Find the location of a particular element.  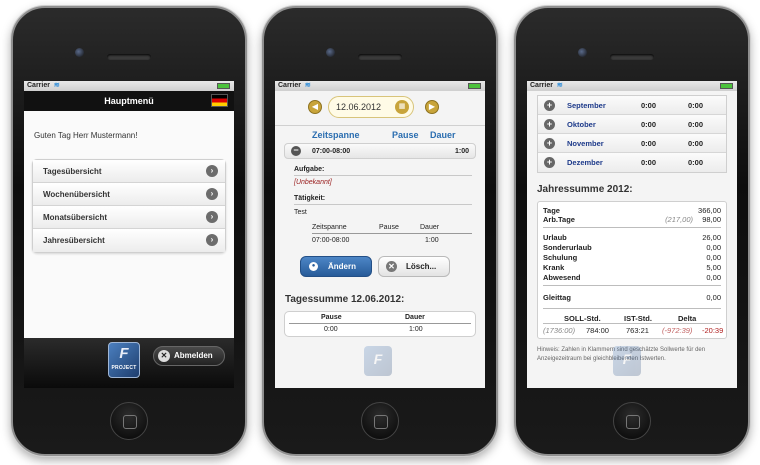

row-value: 5,00 is located at coordinates (713, 267).